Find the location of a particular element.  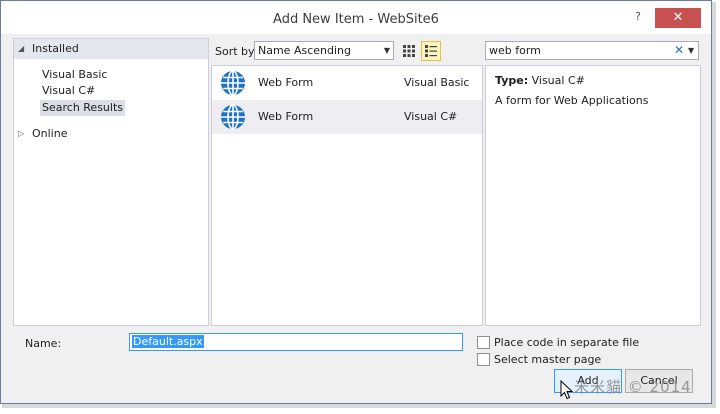

clear-search-icon: ✕ is located at coordinates (679, 50).